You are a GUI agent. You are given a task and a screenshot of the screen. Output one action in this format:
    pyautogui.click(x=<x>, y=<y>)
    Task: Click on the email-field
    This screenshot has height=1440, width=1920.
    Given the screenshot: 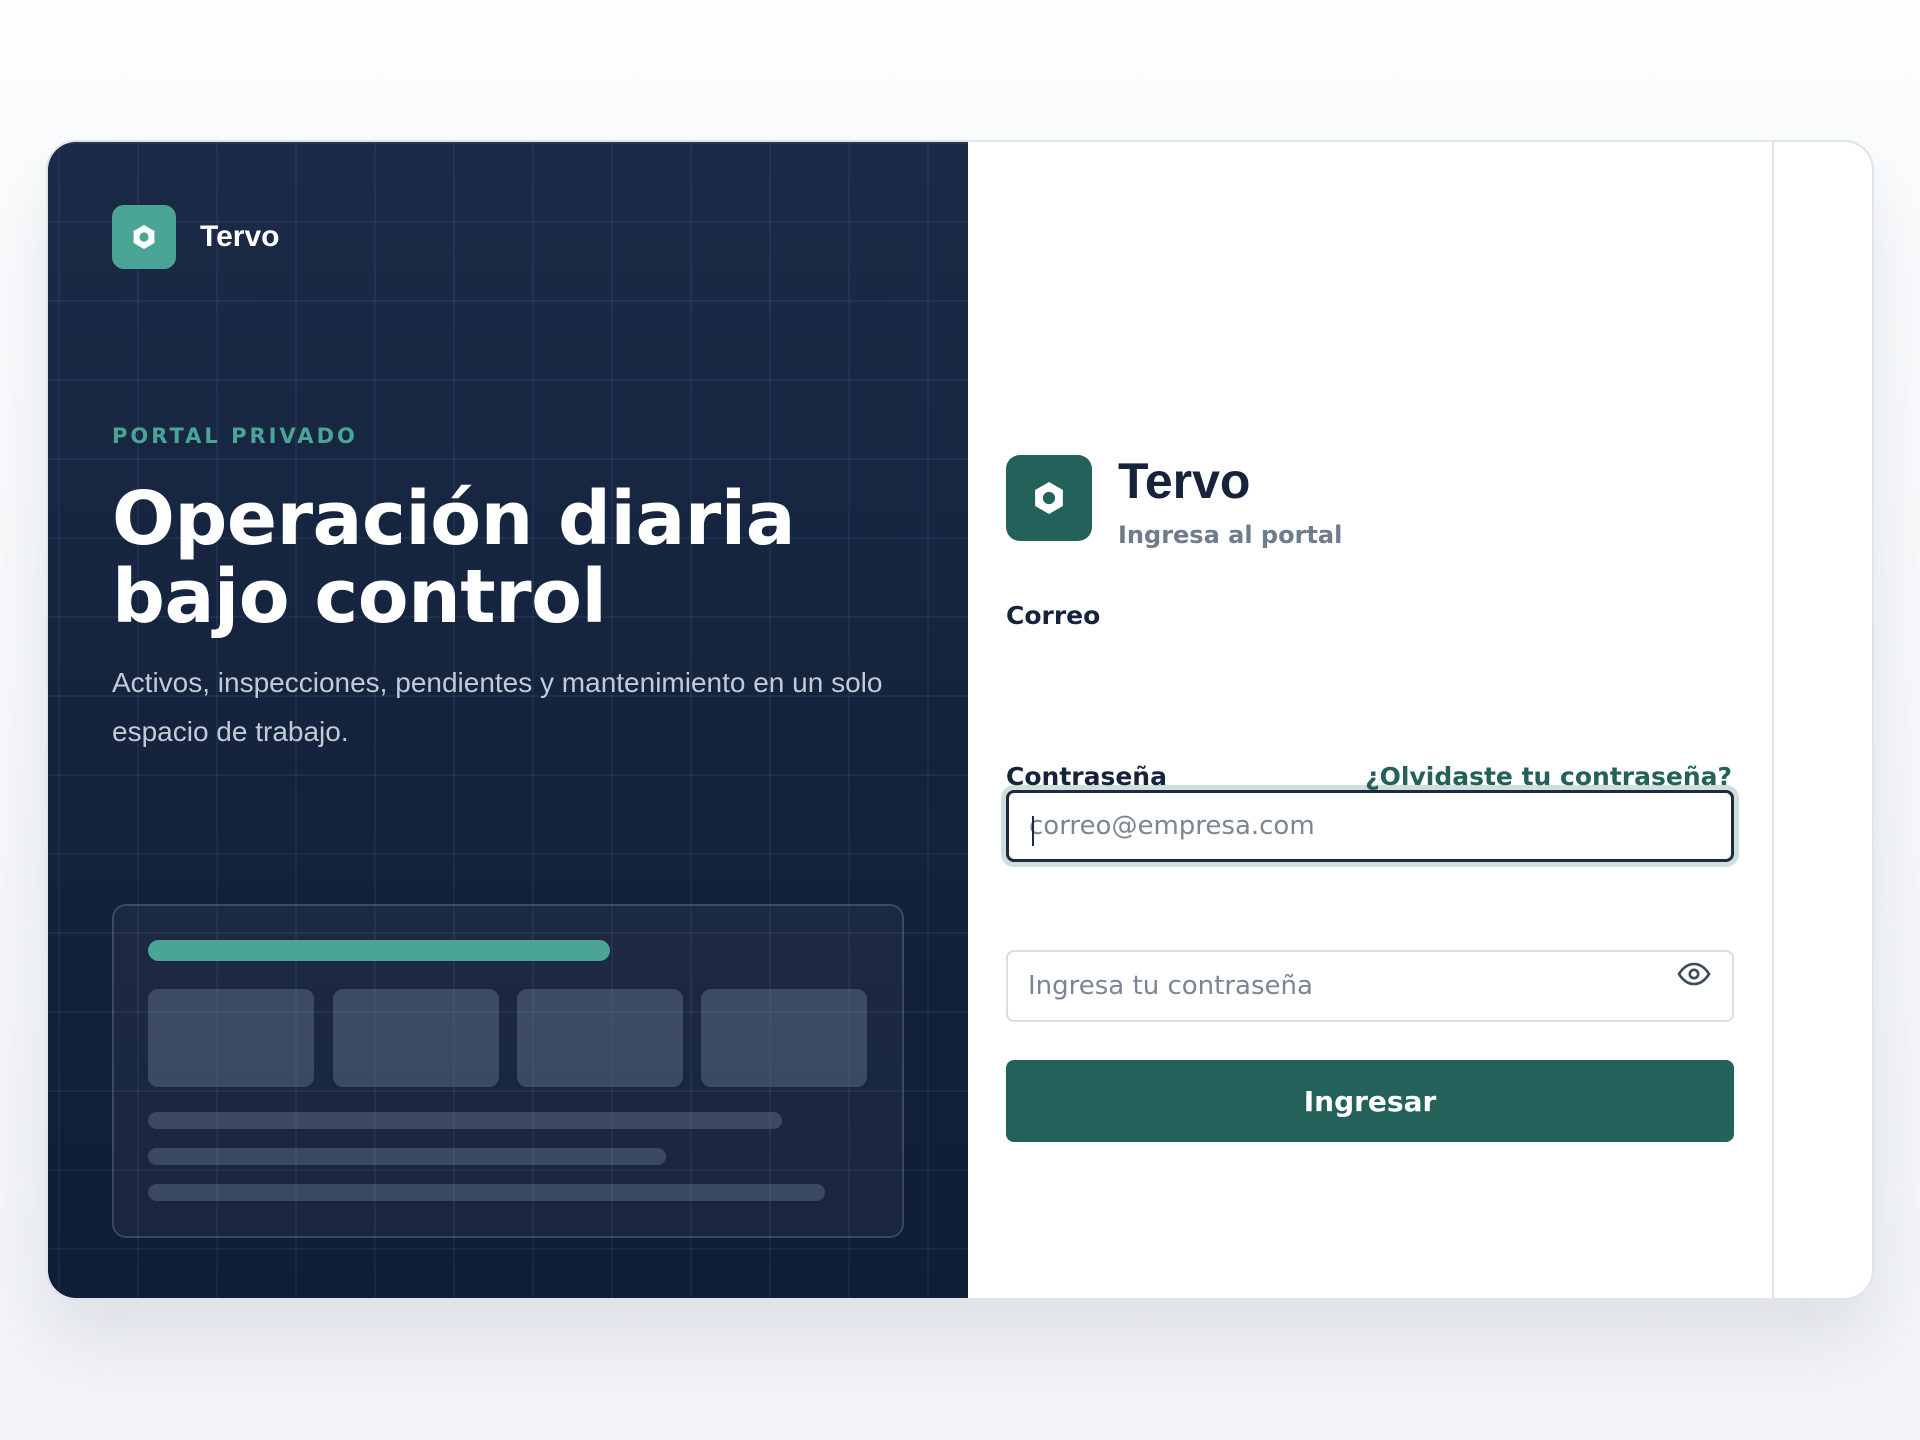 What is the action you would take?
    pyautogui.click(x=1370, y=826)
    